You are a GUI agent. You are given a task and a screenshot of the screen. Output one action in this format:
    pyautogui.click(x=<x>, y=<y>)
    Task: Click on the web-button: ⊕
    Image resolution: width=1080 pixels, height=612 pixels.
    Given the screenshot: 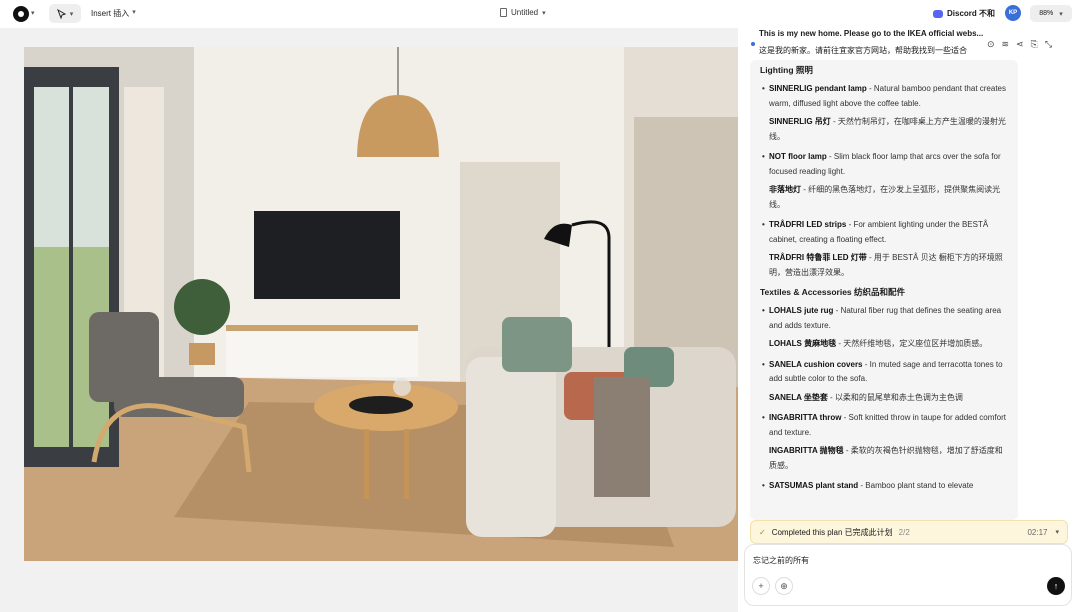 What is the action you would take?
    pyautogui.click(x=784, y=586)
    